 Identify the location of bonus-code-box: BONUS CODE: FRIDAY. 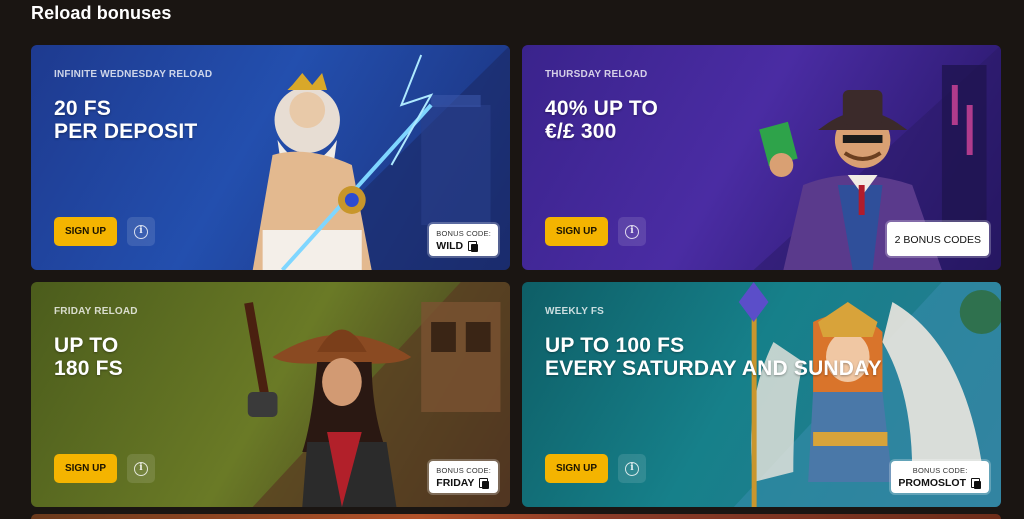
(463, 477).